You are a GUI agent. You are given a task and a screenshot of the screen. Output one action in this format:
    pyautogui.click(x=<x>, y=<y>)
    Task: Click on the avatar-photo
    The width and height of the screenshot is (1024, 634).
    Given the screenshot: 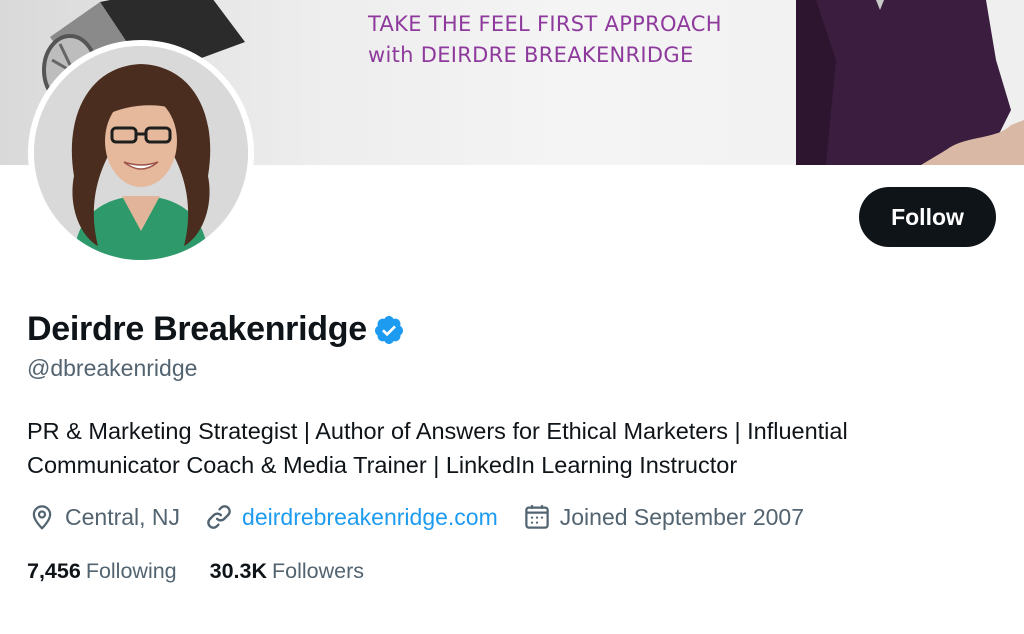 What is the action you would take?
    pyautogui.click(x=141, y=153)
    